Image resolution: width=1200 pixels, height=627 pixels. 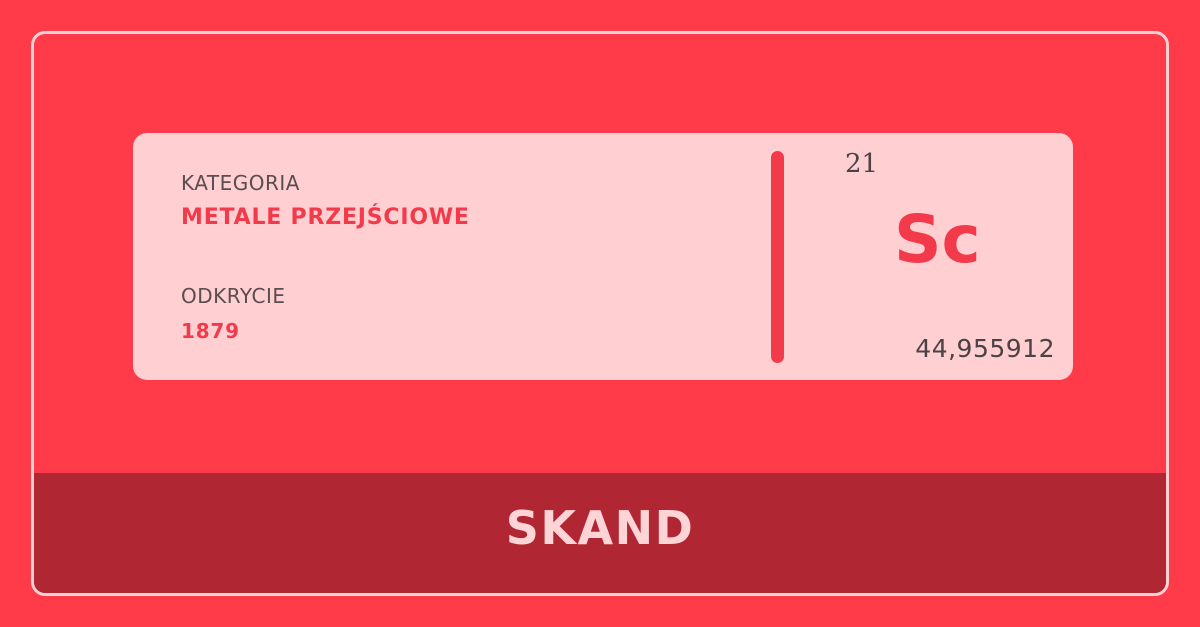 What do you see at coordinates (240, 183) in the screenshot?
I see `category-label: KATEGORIA` at bounding box center [240, 183].